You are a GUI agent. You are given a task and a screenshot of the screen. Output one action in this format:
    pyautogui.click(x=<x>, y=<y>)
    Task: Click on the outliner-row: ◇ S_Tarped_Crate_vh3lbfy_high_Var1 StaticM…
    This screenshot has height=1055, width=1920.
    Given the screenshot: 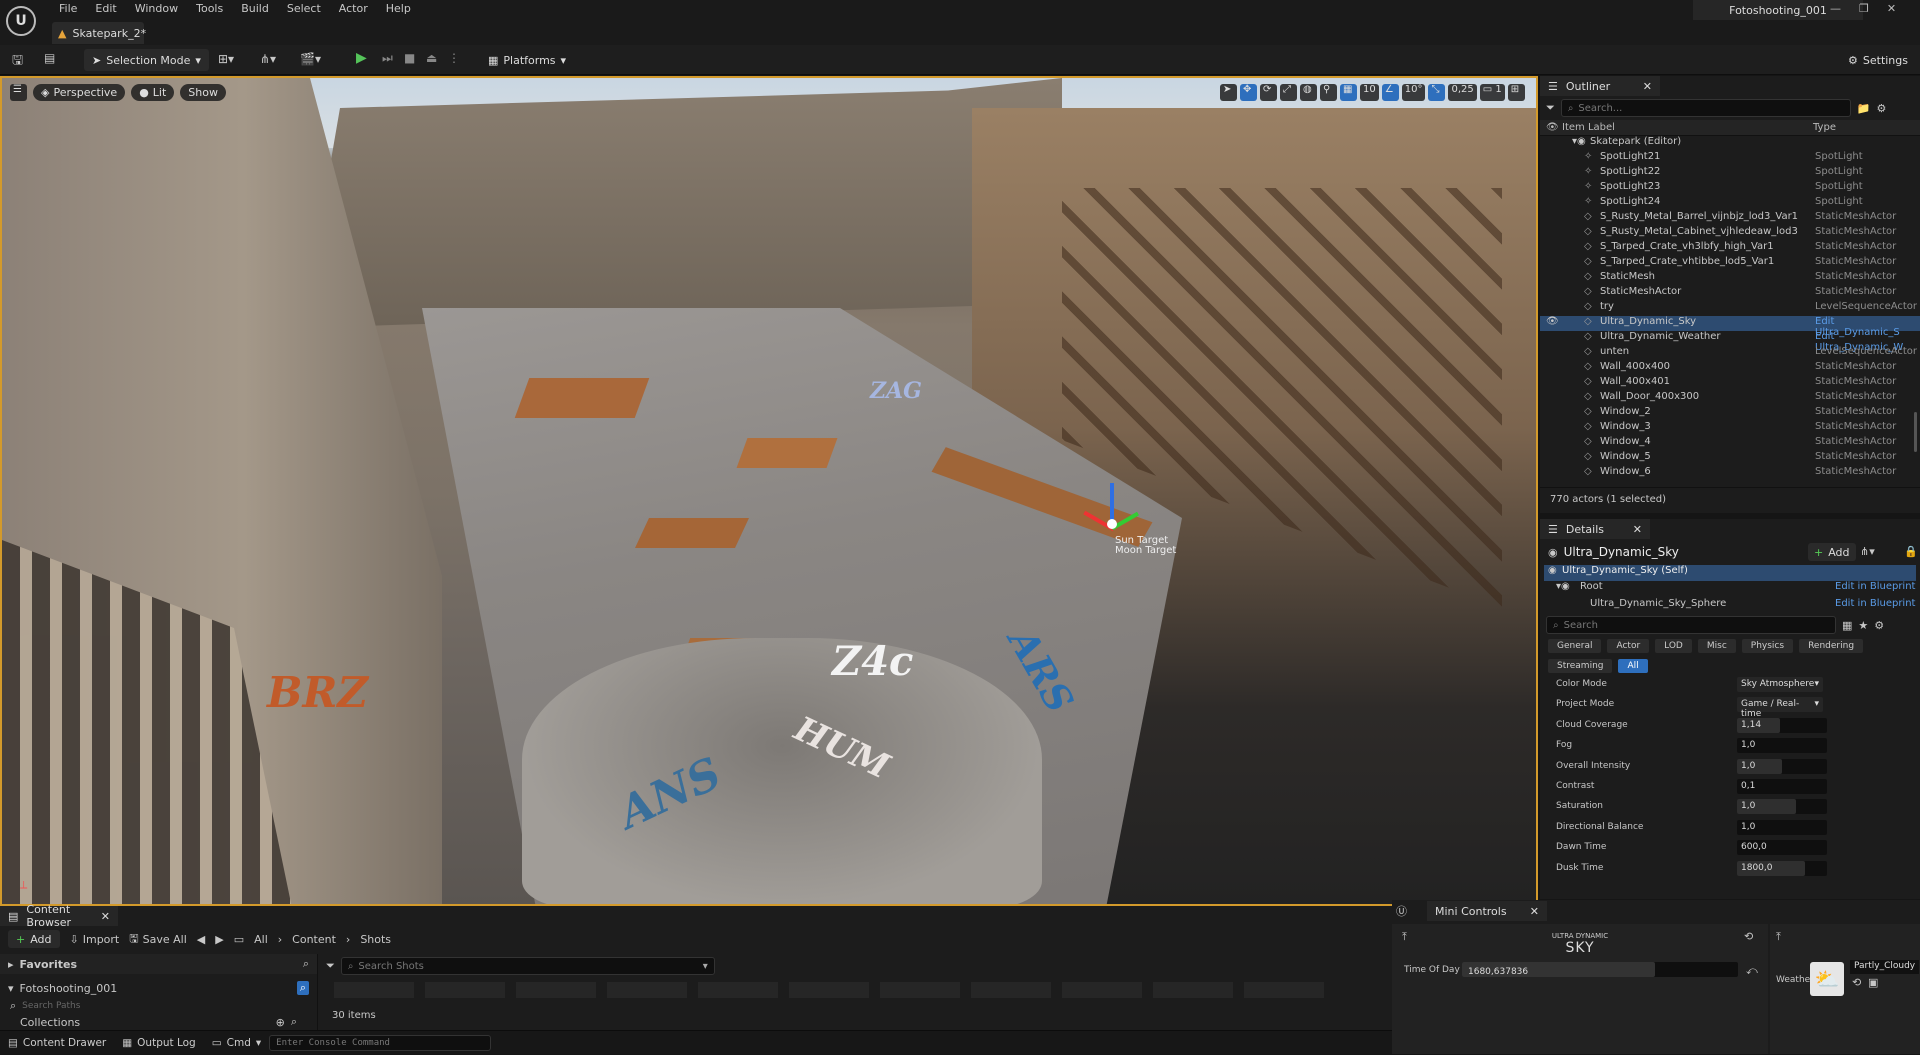 What is the action you would take?
    pyautogui.click(x=1730, y=248)
    